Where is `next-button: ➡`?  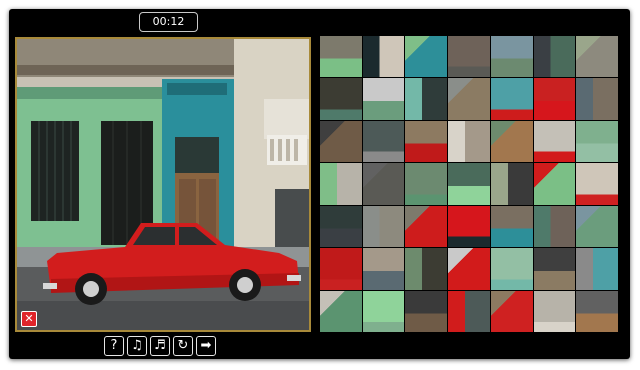 next-button: ➡ is located at coordinates (206, 346).